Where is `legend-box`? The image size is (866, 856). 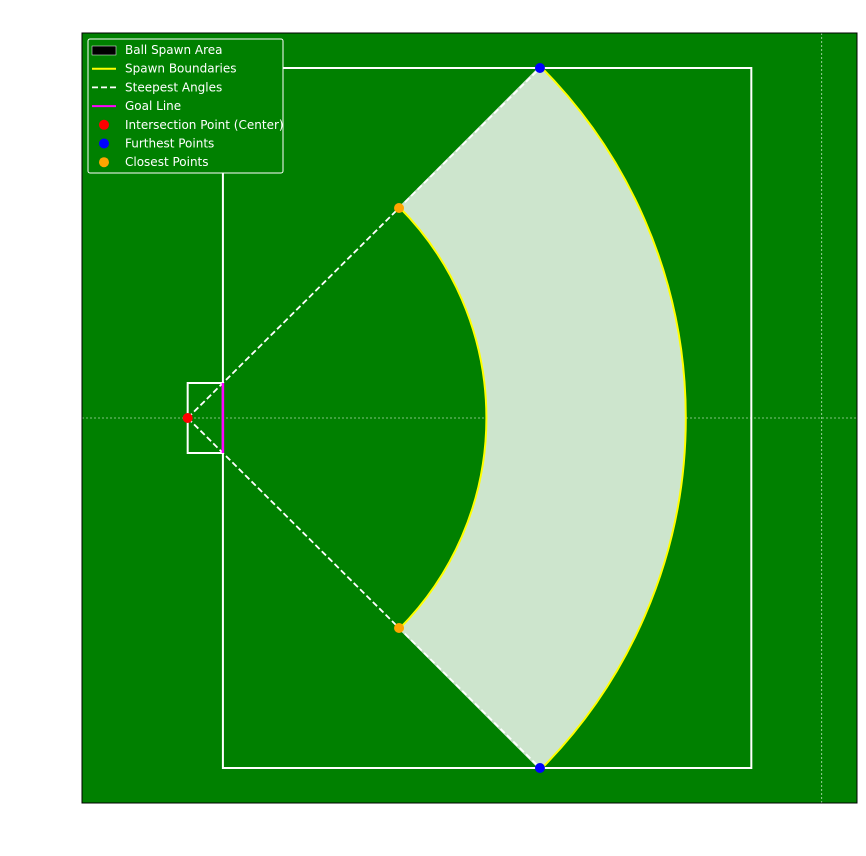
legend-box is located at coordinates (185, 106).